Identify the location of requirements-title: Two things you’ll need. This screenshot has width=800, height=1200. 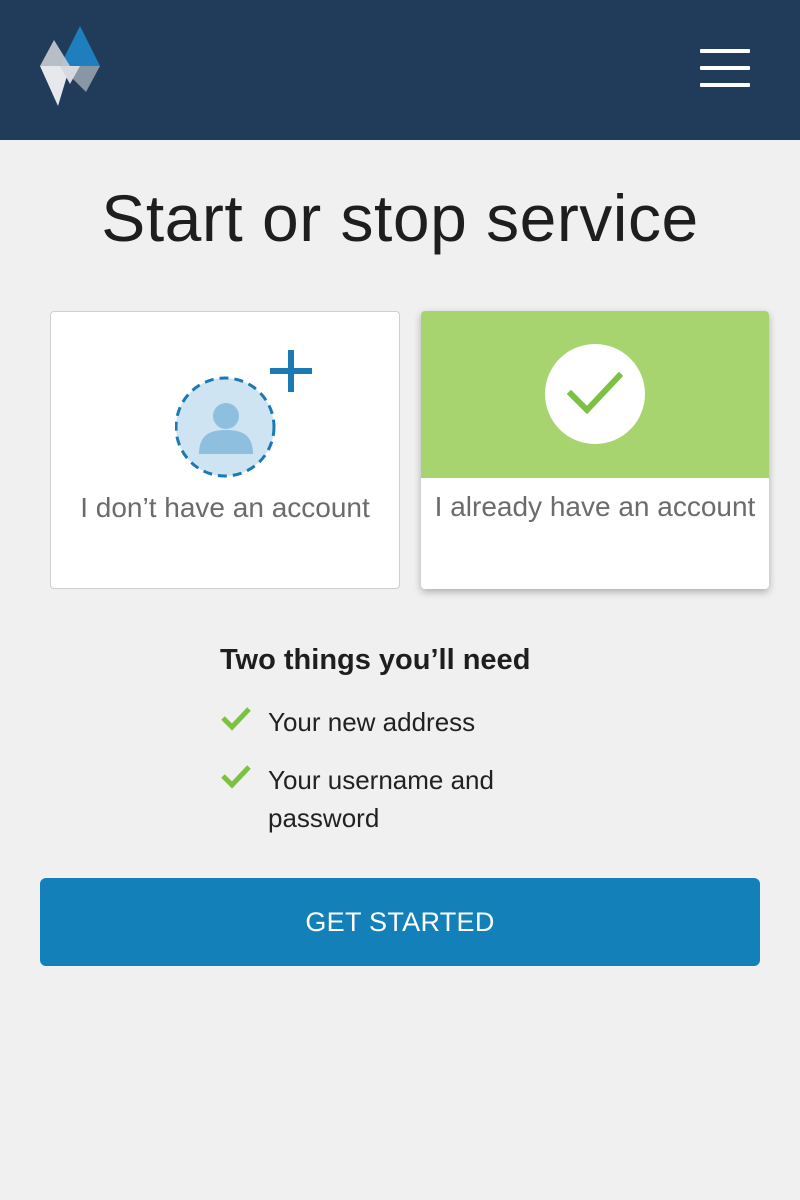
(375, 660).